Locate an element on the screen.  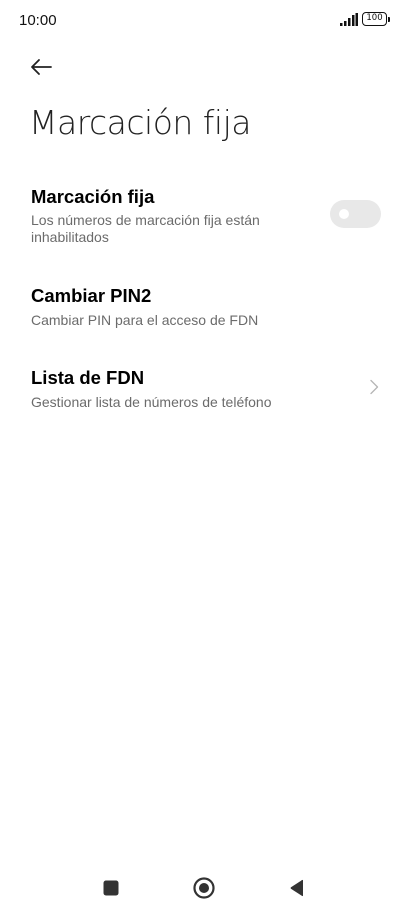
battery-level: 100 is located at coordinates (374, 19).